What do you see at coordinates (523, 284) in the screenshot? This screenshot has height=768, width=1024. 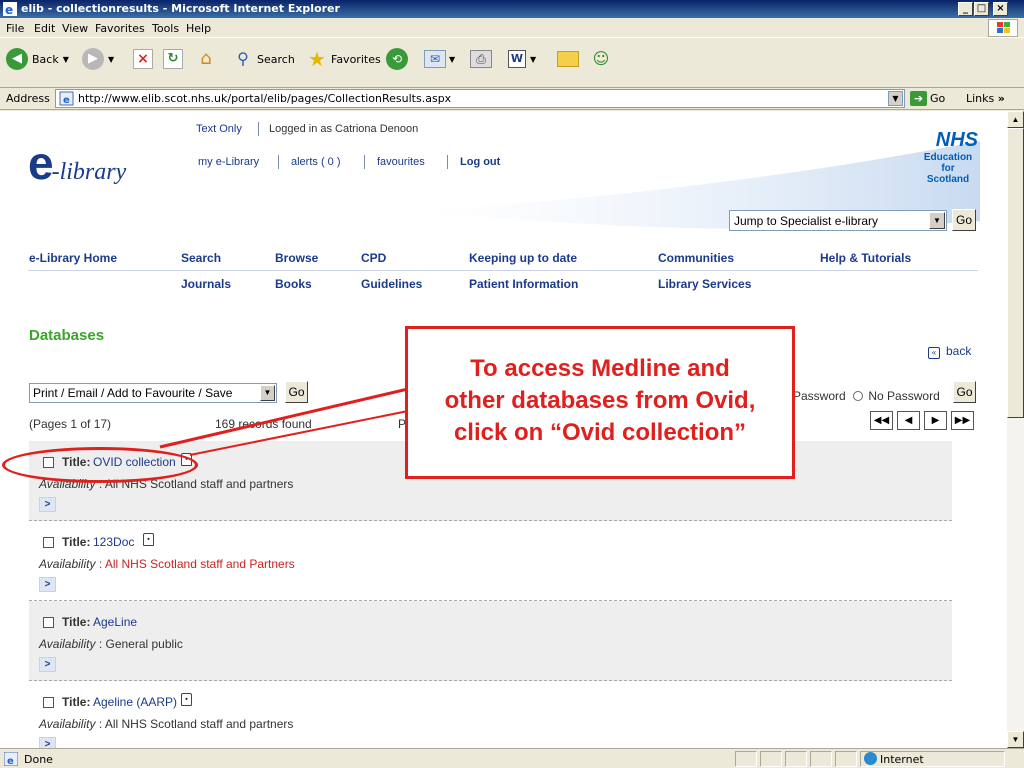 I see `nav-patient-information: Patient Information` at bounding box center [523, 284].